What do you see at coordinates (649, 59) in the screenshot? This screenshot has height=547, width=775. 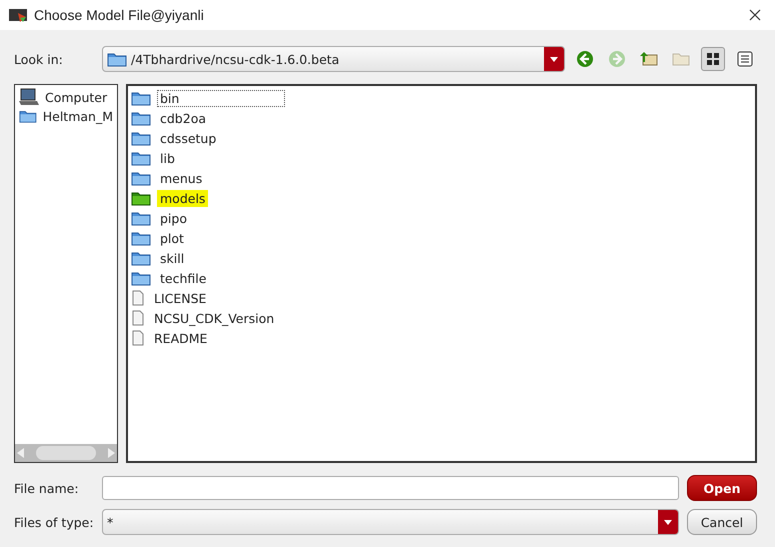 I see `folder-up-icon` at bounding box center [649, 59].